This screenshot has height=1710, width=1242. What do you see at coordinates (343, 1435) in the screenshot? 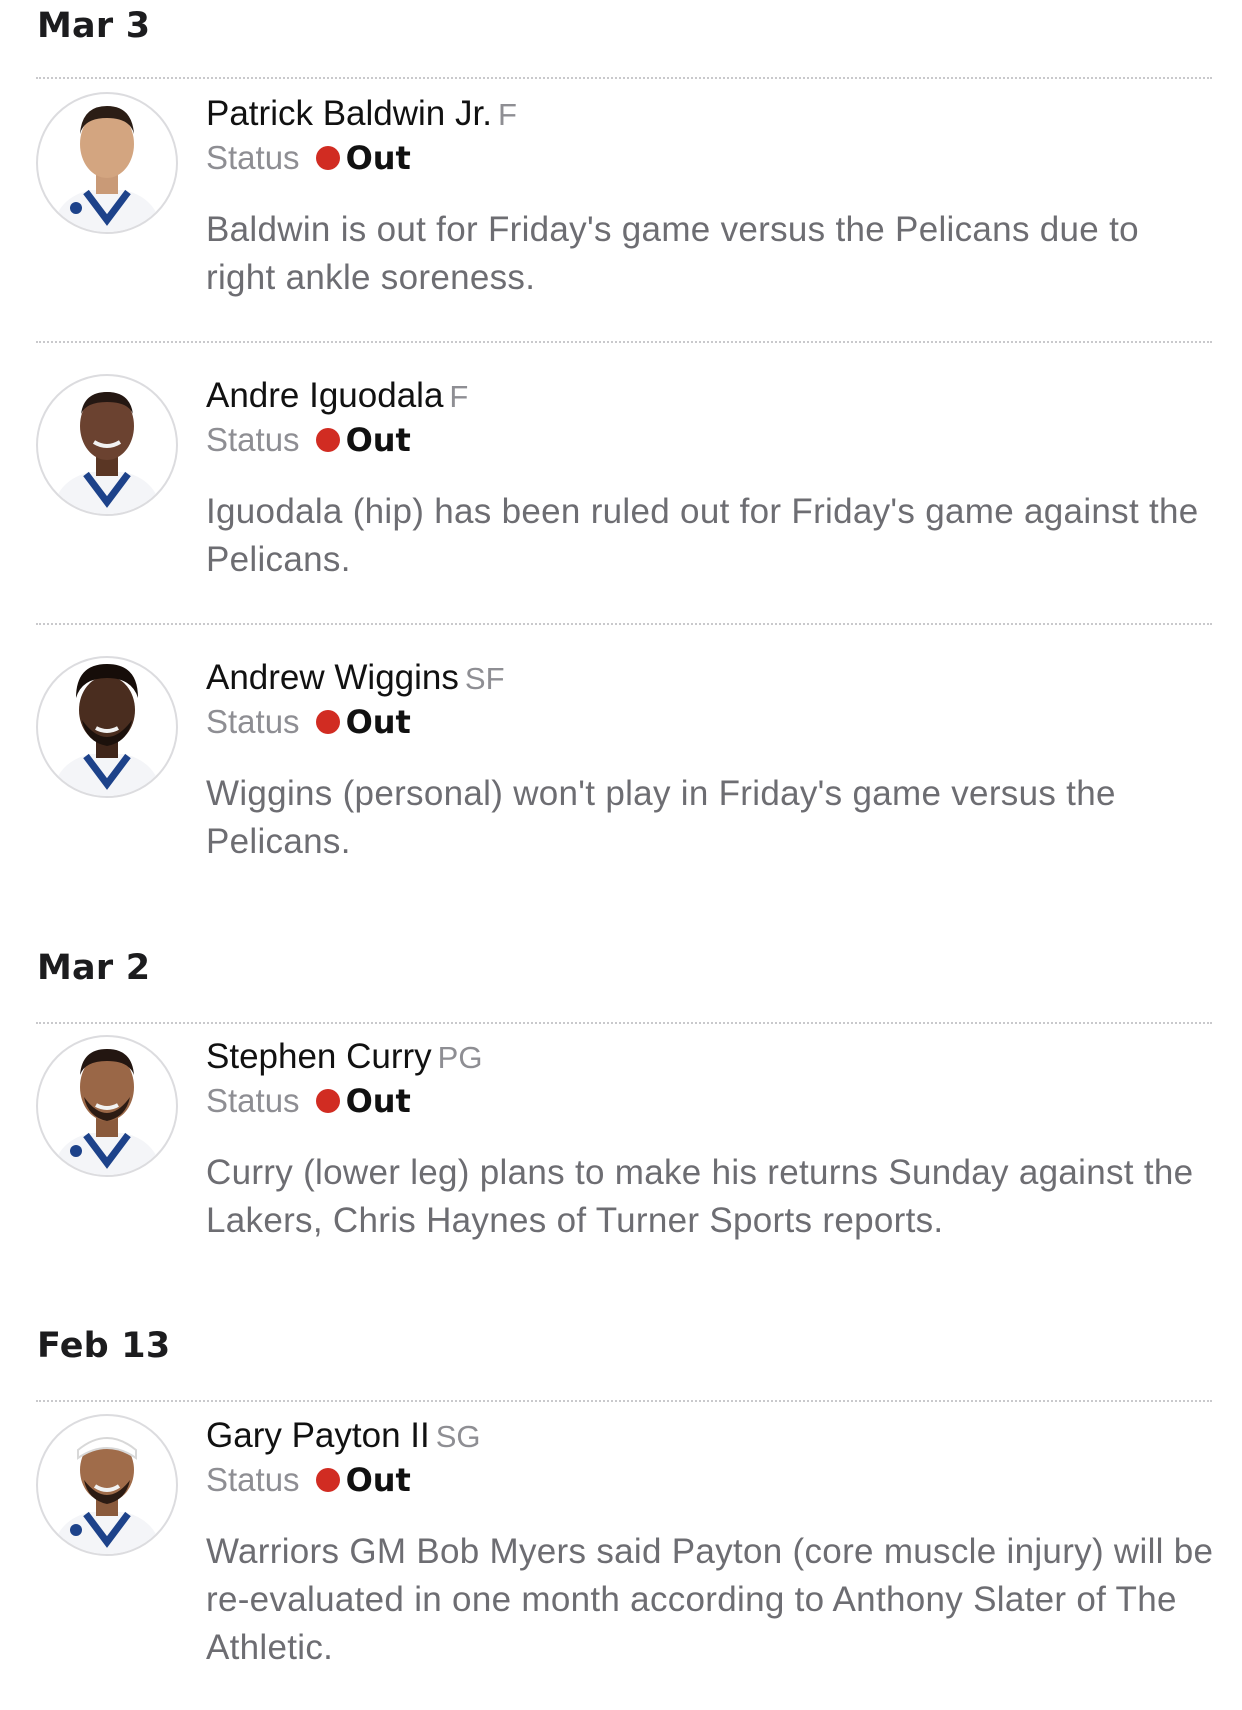
I see `player-name: Gary Payton II SG` at bounding box center [343, 1435].